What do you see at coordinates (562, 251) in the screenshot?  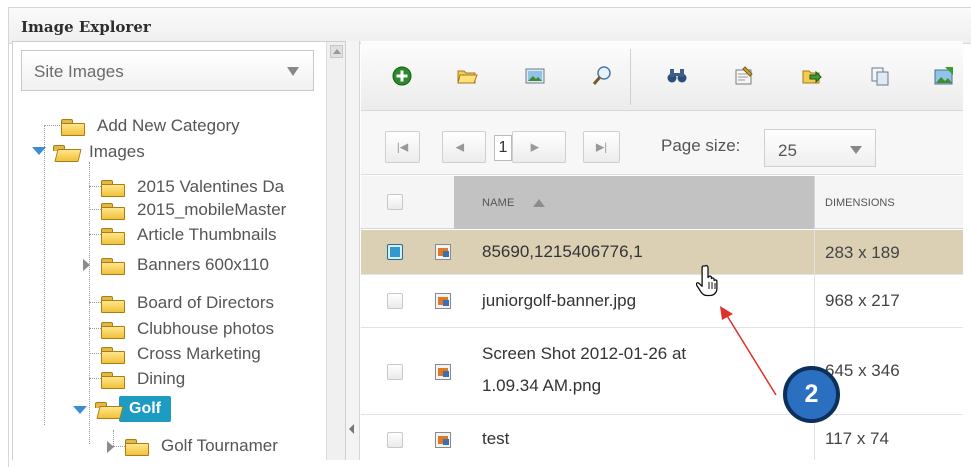 I see `file-name: 85690,1215406776,1` at bounding box center [562, 251].